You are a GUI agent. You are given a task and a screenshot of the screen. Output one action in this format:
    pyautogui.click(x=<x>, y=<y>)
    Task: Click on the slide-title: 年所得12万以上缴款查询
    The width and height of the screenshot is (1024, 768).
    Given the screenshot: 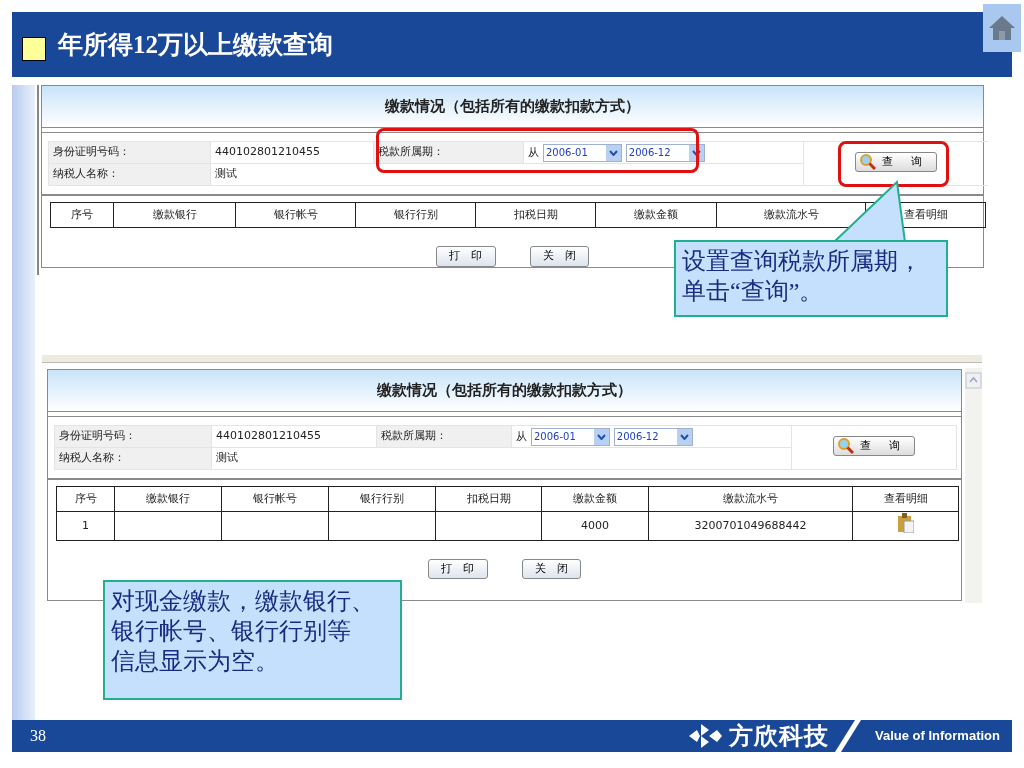 What is the action you would take?
    pyautogui.click(x=195, y=44)
    